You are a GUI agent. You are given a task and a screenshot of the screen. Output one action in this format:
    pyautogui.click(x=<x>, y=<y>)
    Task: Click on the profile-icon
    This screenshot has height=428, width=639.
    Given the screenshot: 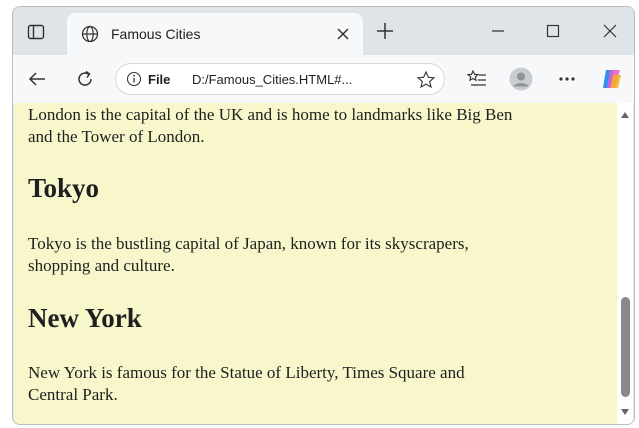 What is the action you would take?
    pyautogui.click(x=521, y=79)
    